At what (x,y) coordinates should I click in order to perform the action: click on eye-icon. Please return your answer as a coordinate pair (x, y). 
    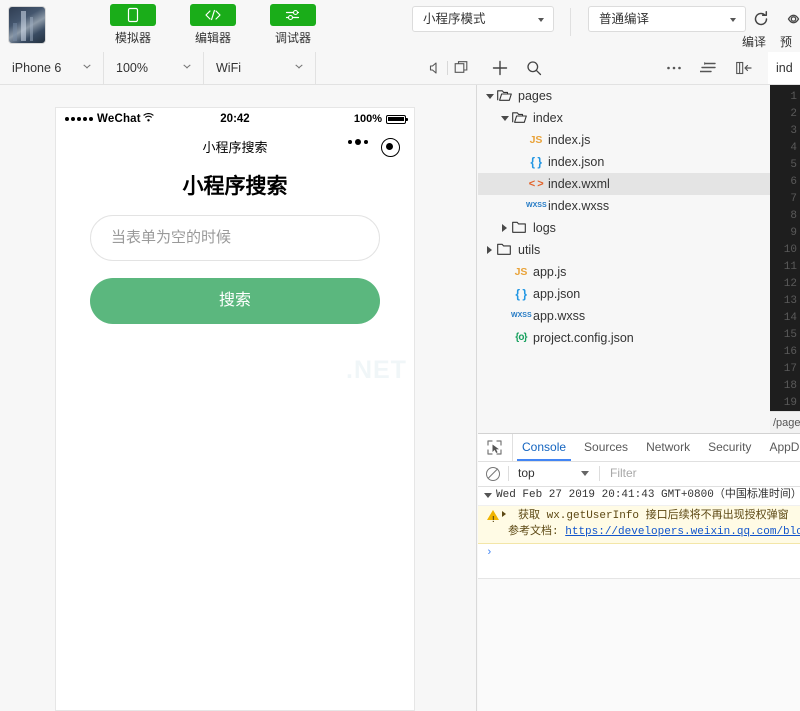
    Looking at the image, I should click on (793, 19).